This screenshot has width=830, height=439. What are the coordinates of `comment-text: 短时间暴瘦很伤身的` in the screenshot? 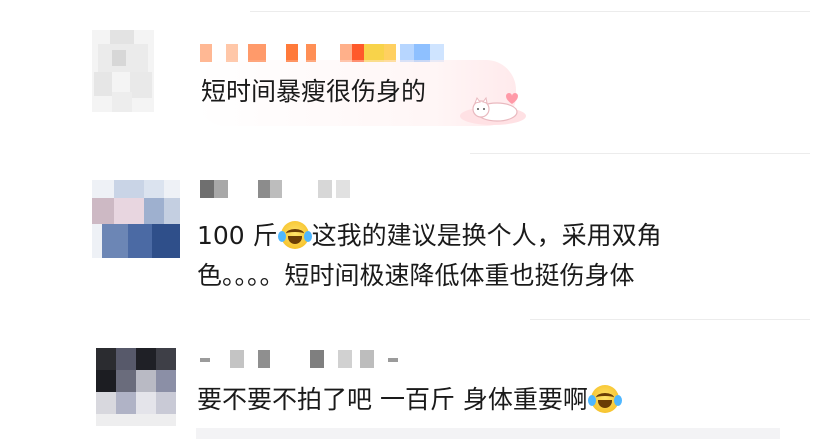 It's located at (314, 91).